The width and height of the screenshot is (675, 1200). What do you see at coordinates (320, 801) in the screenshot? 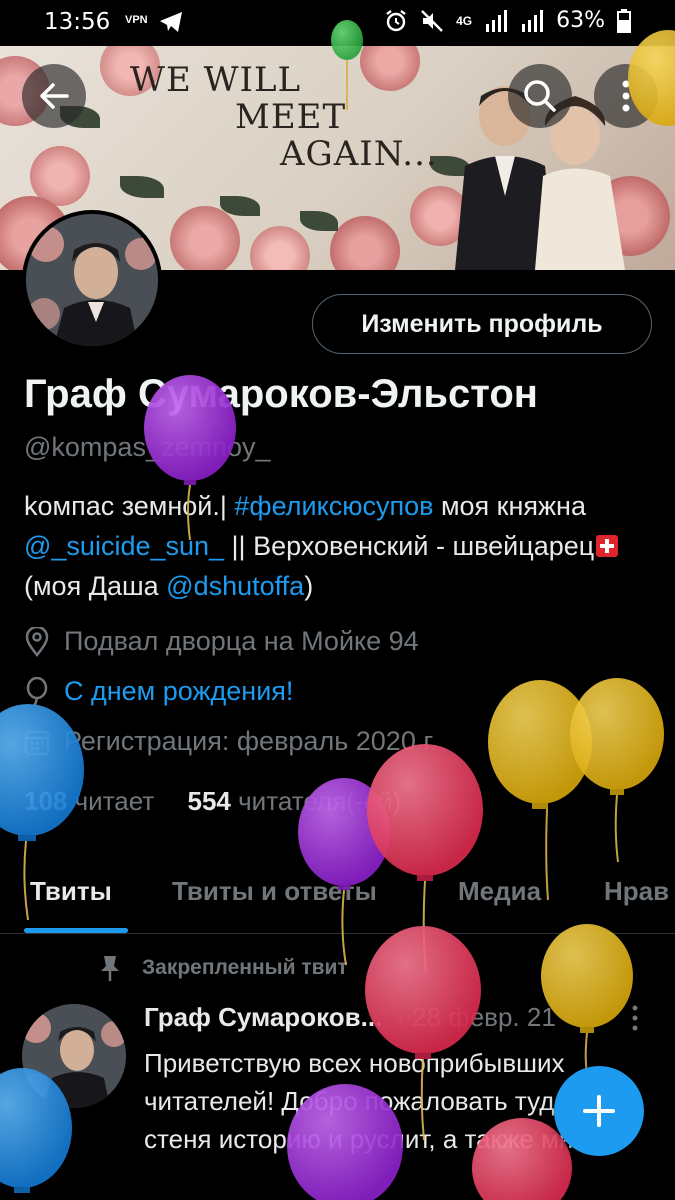
I see `followers-label: читателя(-ей)` at bounding box center [320, 801].